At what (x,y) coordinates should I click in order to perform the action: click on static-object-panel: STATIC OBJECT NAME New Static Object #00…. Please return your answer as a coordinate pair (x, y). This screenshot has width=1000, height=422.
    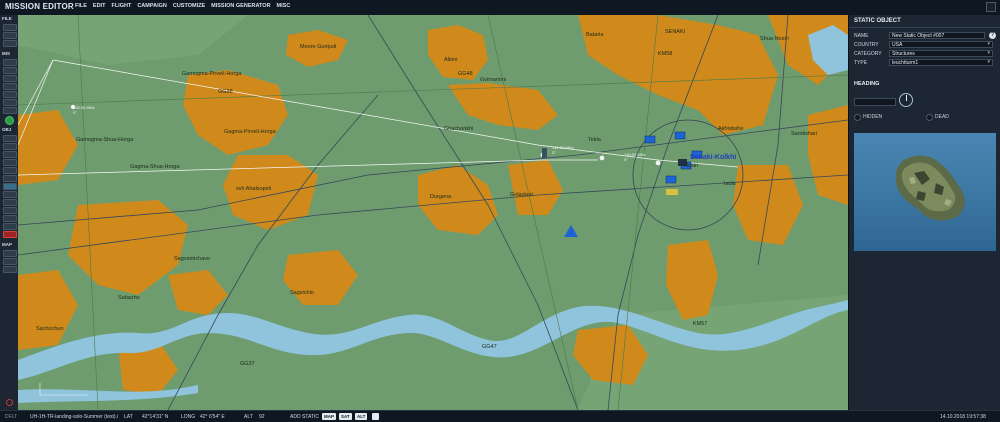
    Looking at the image, I should click on (924, 212).